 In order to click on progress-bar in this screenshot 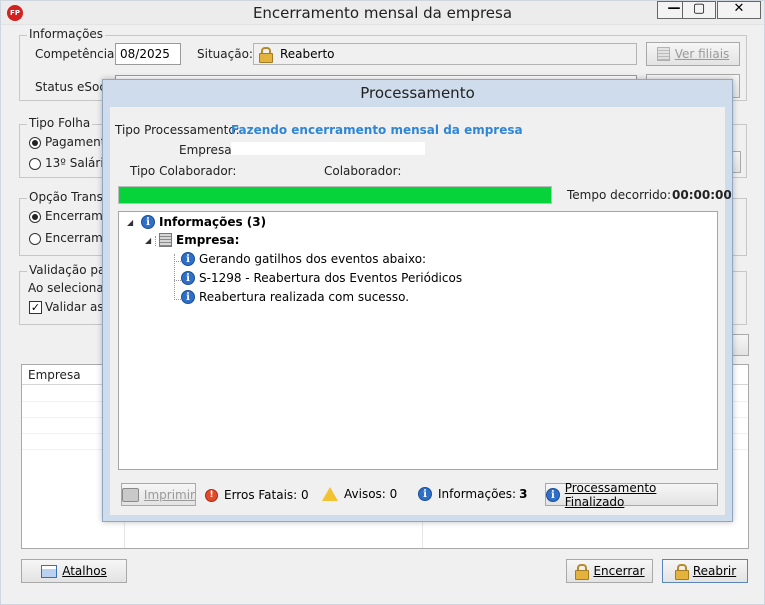, I will do `click(335, 195)`.